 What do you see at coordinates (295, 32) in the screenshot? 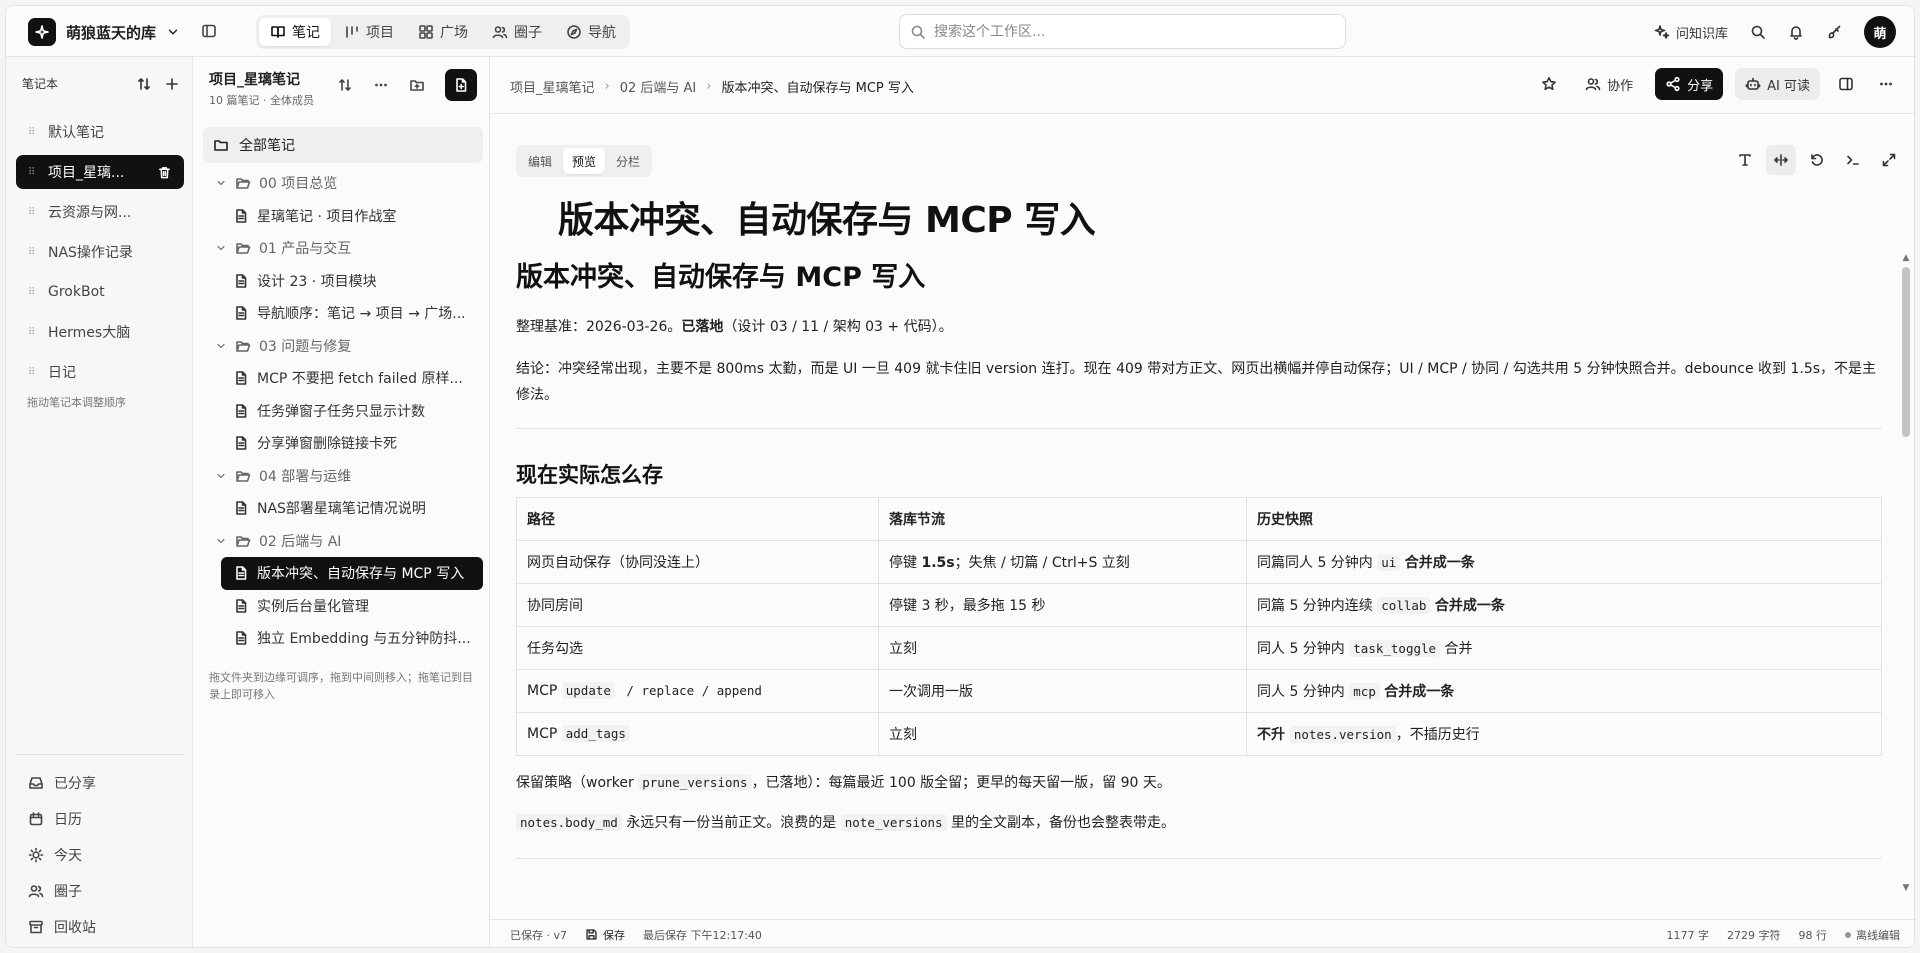
I see `nav-tab-notes: 笔记` at bounding box center [295, 32].